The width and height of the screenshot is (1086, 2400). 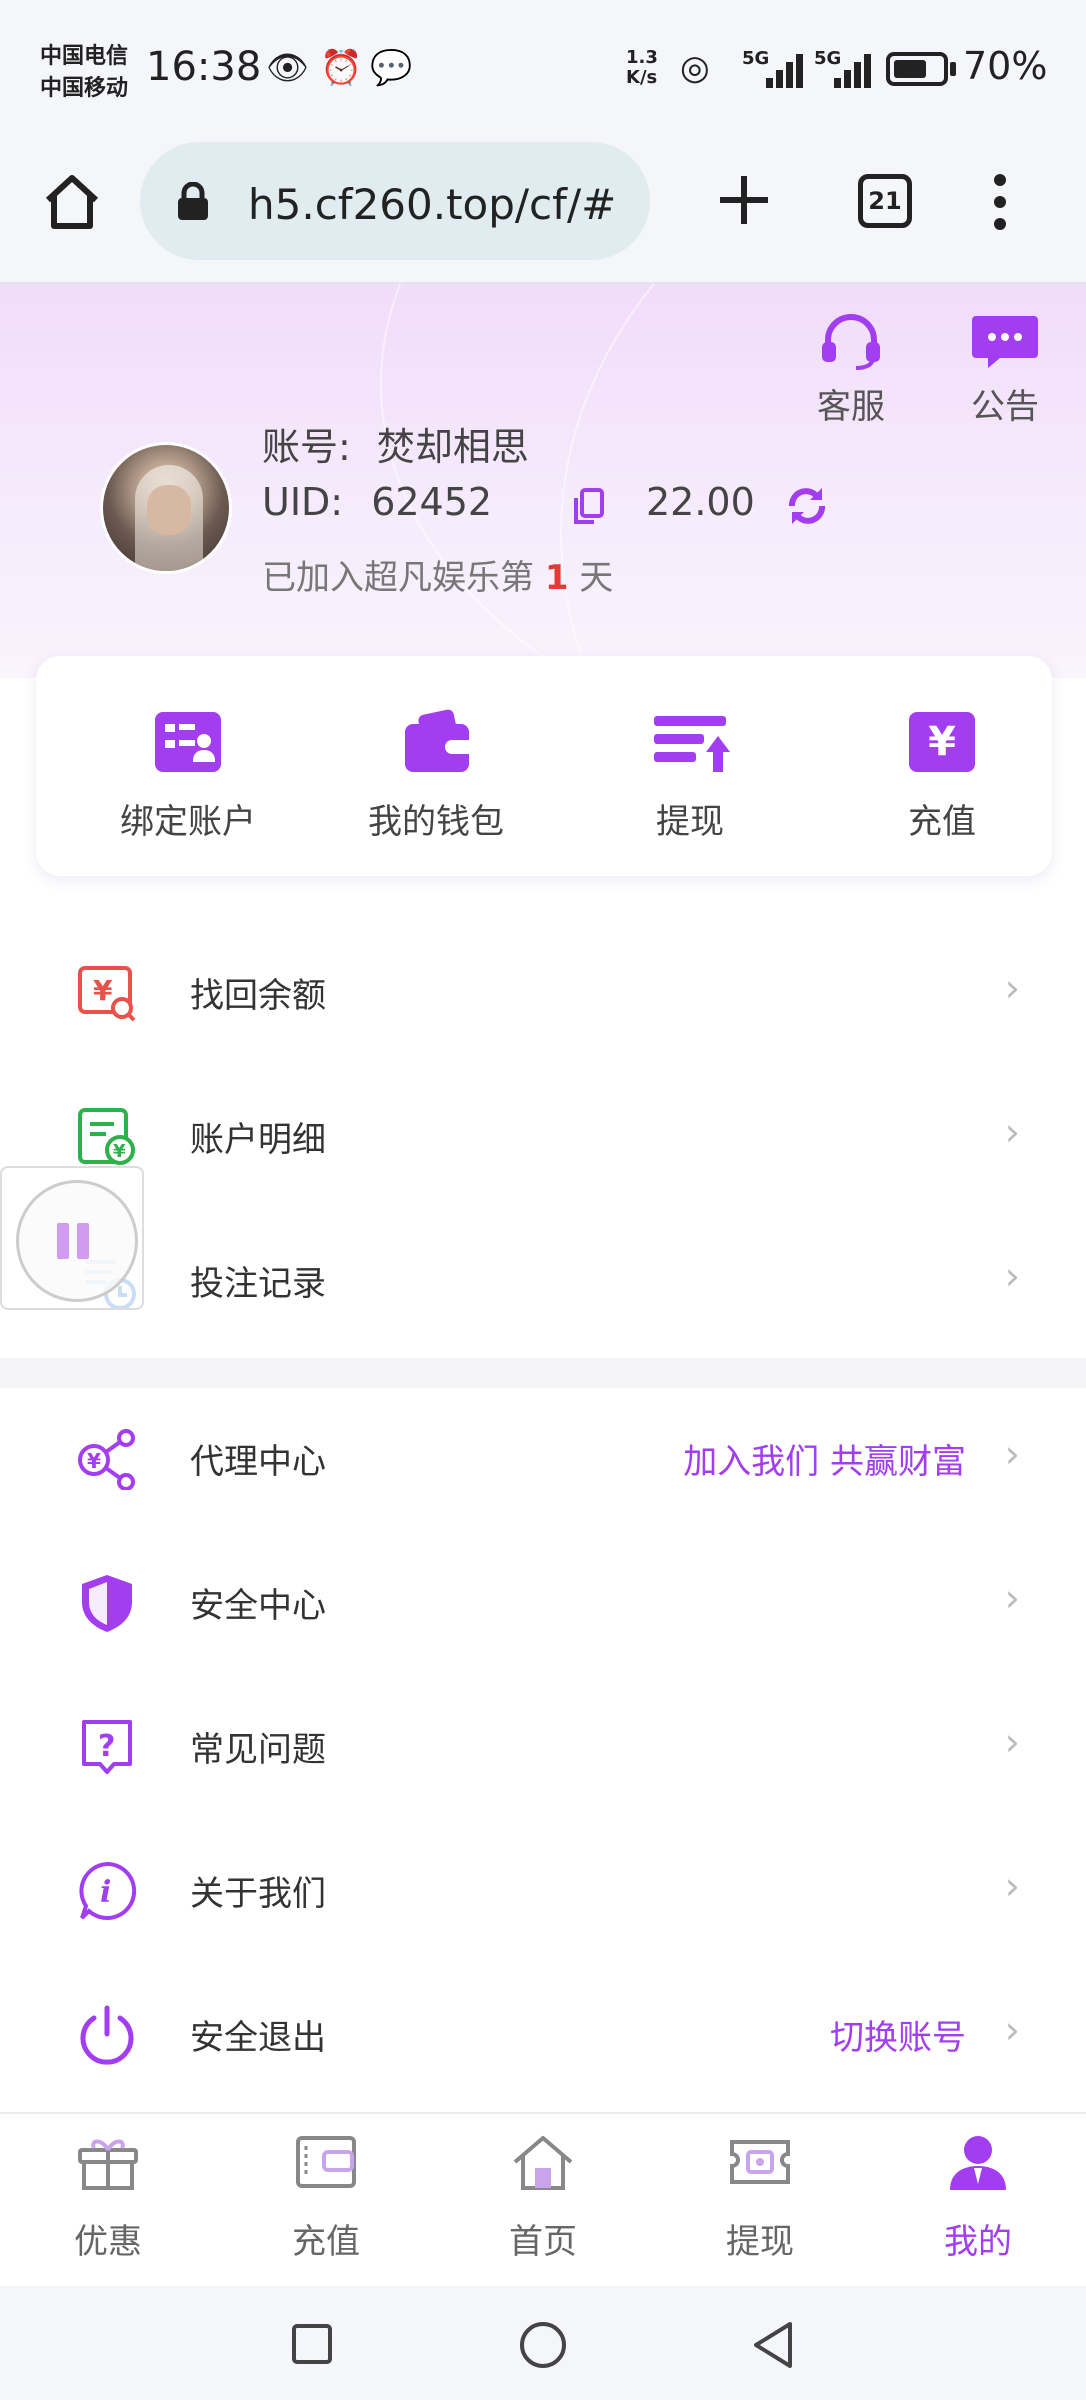 I want to click on system-nav-bar, so click(x=543, y=2343).